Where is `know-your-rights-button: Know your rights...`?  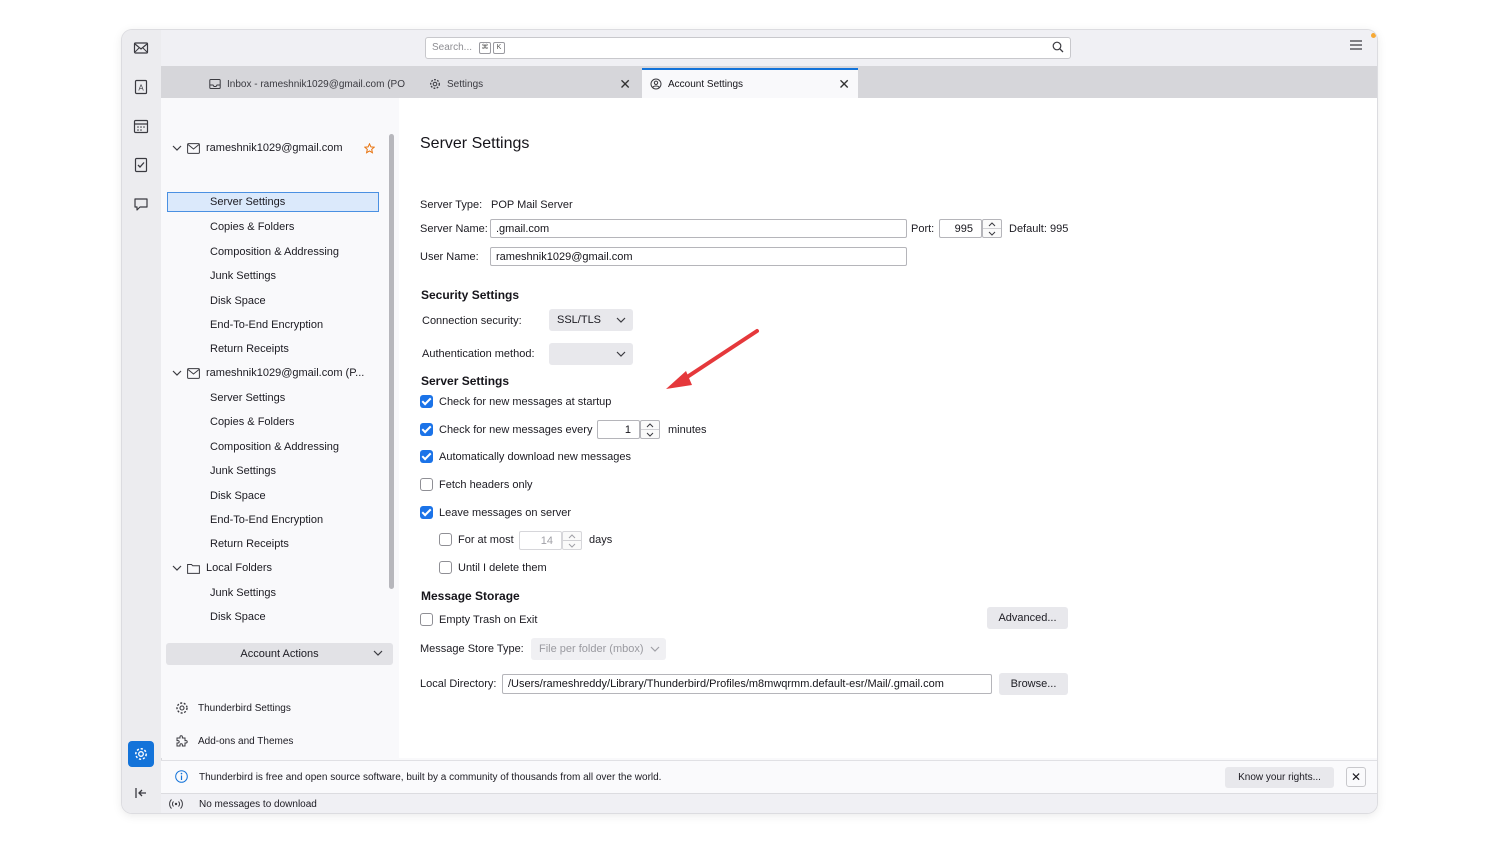 know-your-rights-button: Know your rights... is located at coordinates (1279, 777).